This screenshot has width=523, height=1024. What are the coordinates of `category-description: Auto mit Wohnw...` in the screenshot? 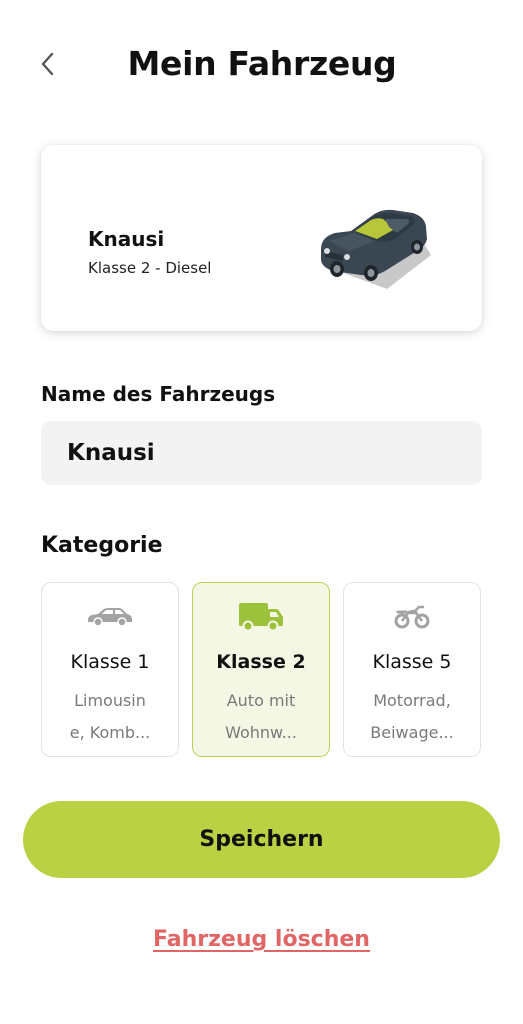 It's located at (261, 716).